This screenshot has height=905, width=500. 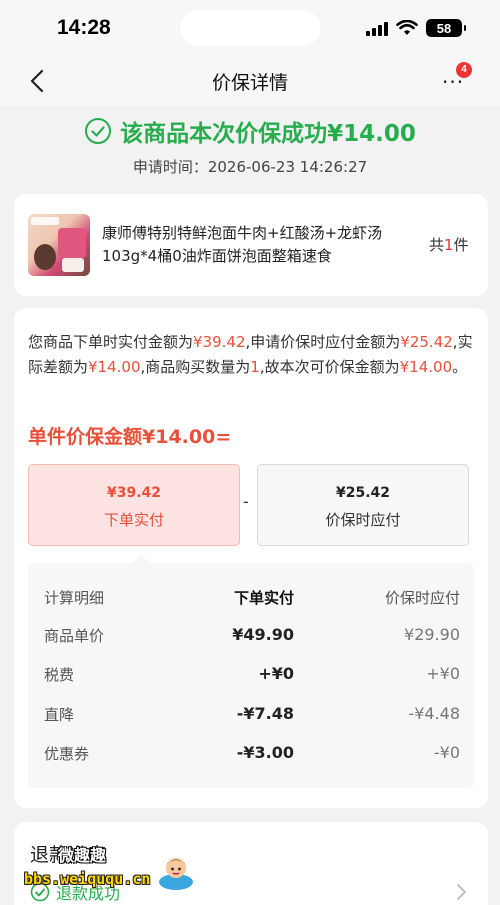 I want to click on success-block: 该商品本次价保成功¥14.00 申请时间：2026-06-23 14:26:27, so click(x=250, y=145).